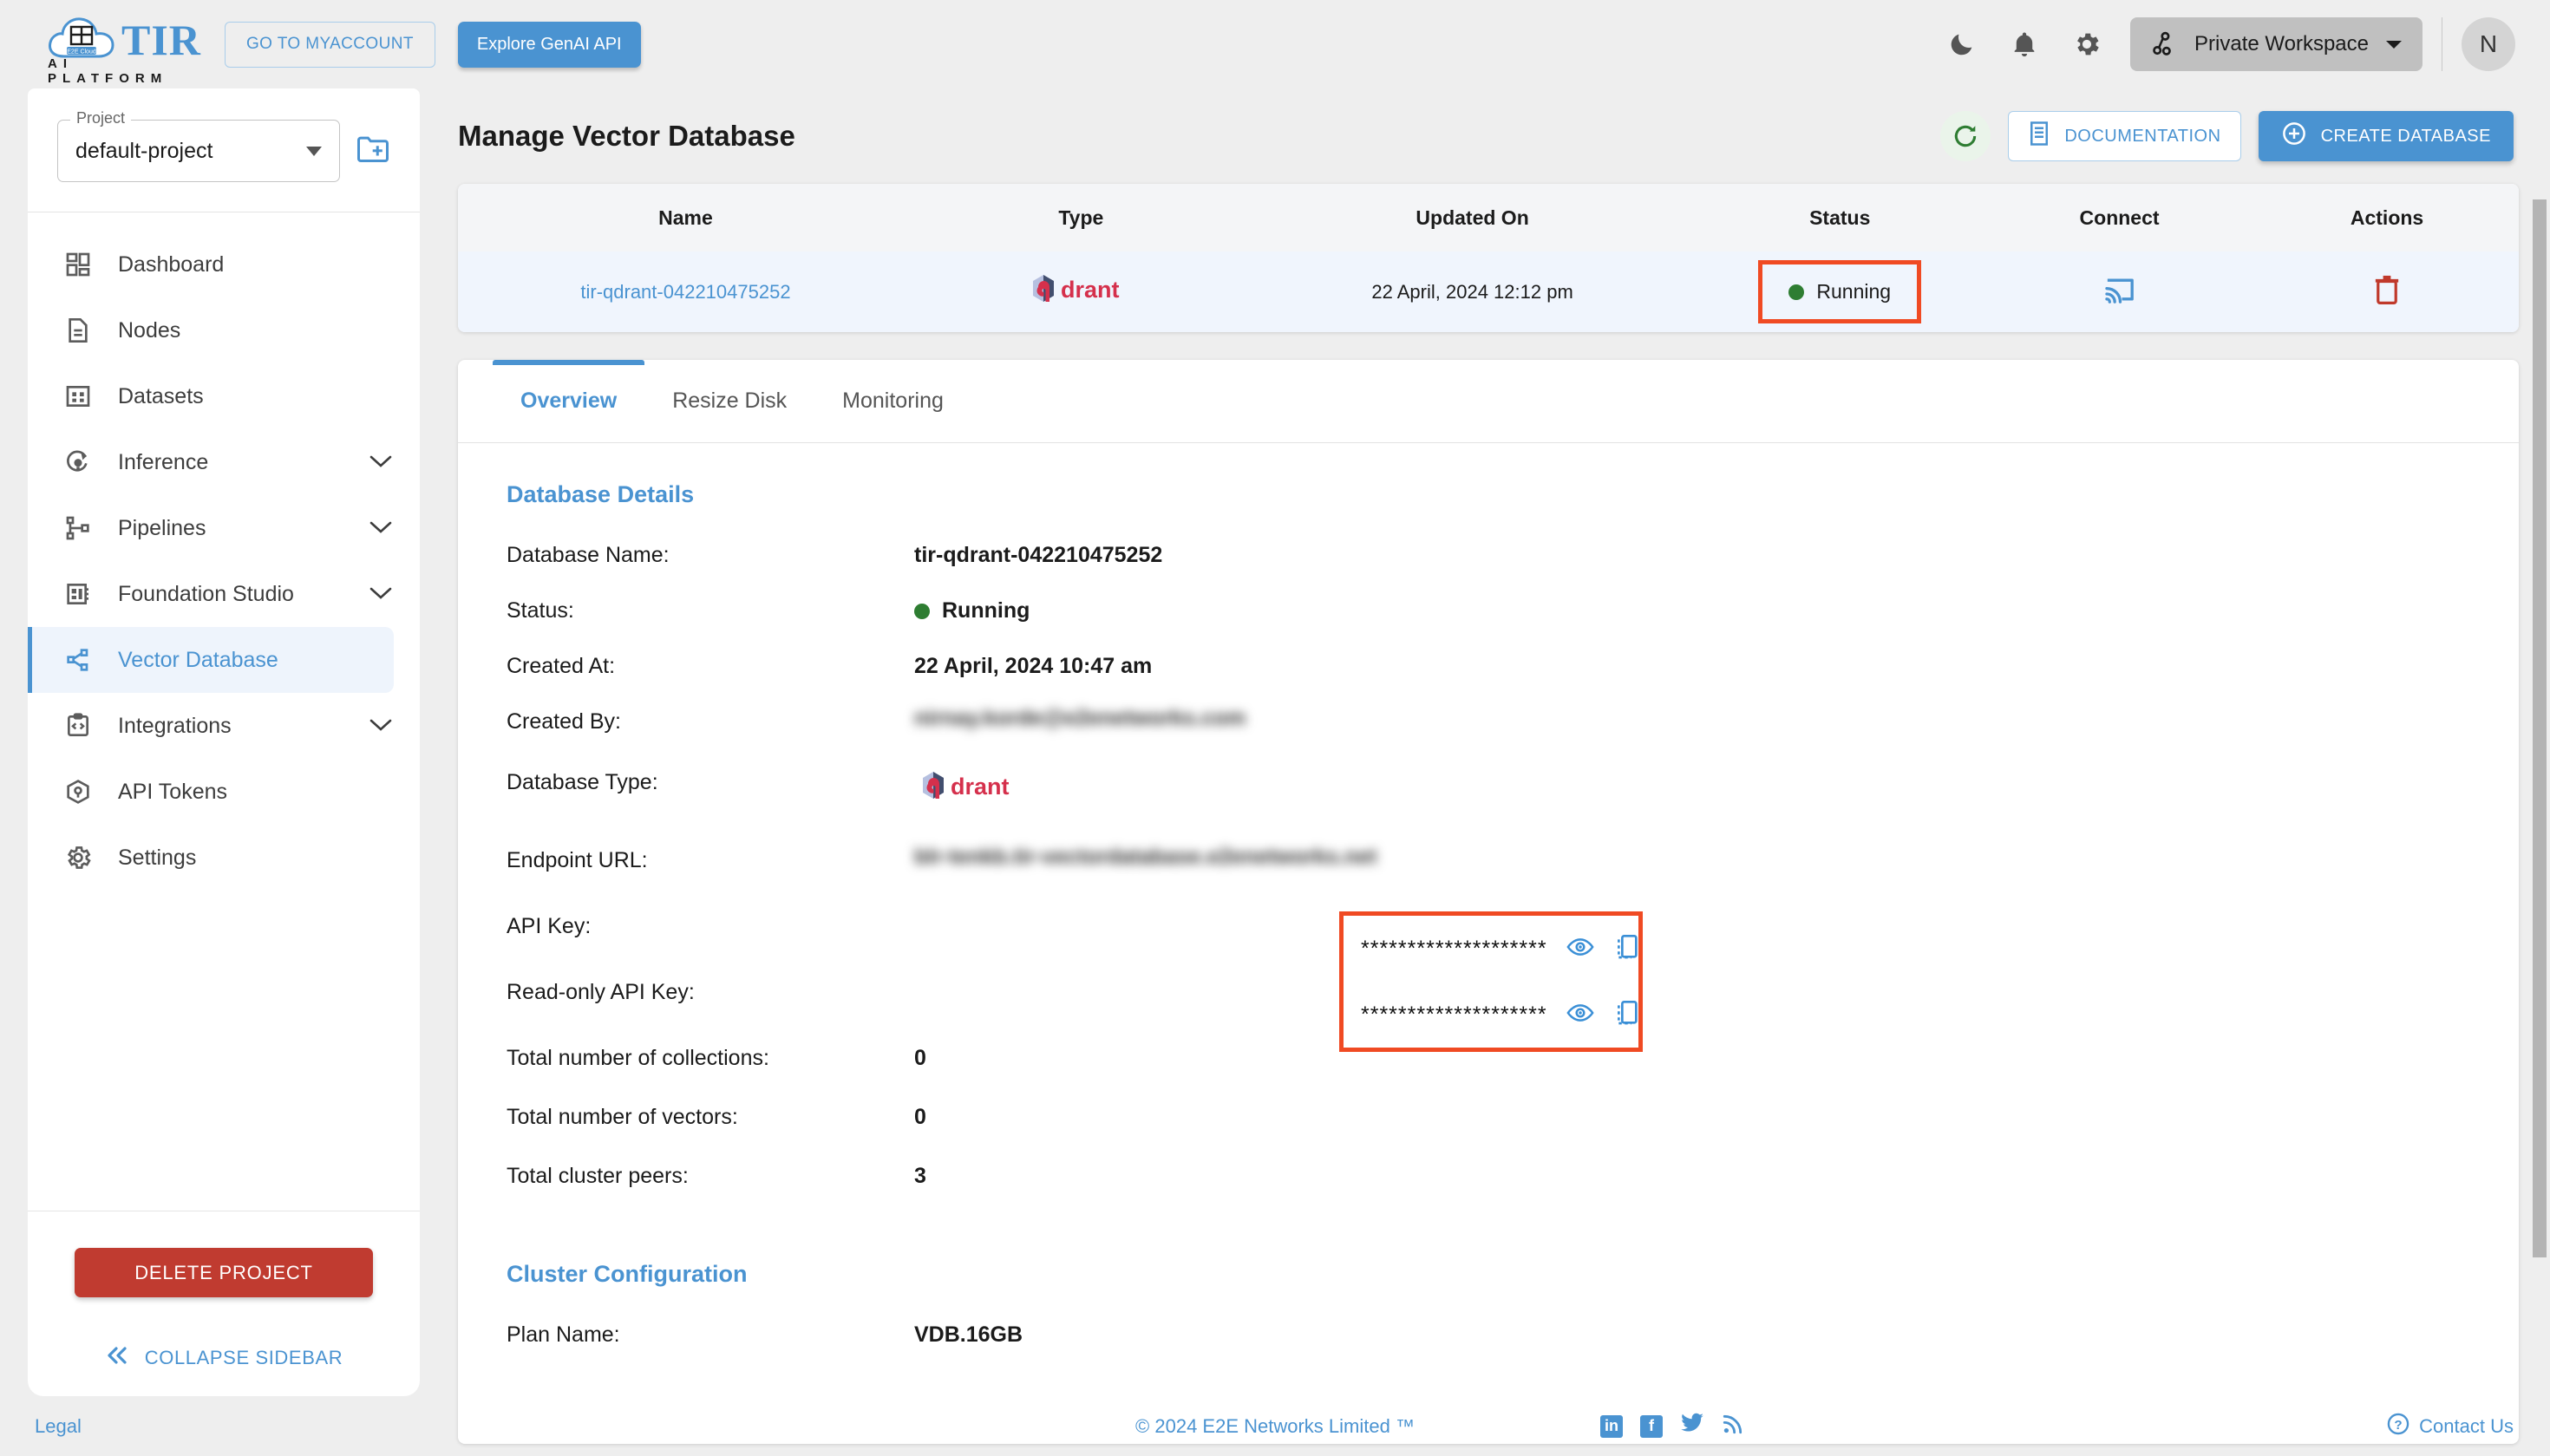 The width and height of the screenshot is (2550, 1456). What do you see at coordinates (2488, 44) in the screenshot?
I see `avatar: N` at bounding box center [2488, 44].